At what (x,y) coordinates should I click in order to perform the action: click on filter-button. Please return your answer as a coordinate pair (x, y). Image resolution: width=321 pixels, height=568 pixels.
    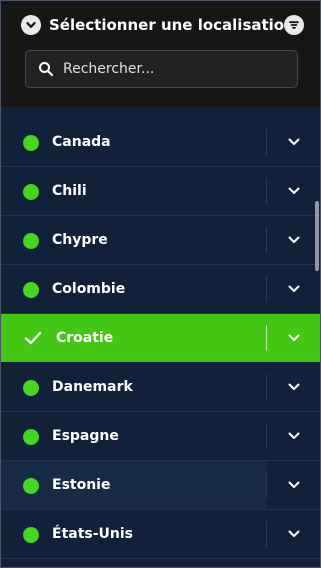
    Looking at the image, I should click on (294, 25).